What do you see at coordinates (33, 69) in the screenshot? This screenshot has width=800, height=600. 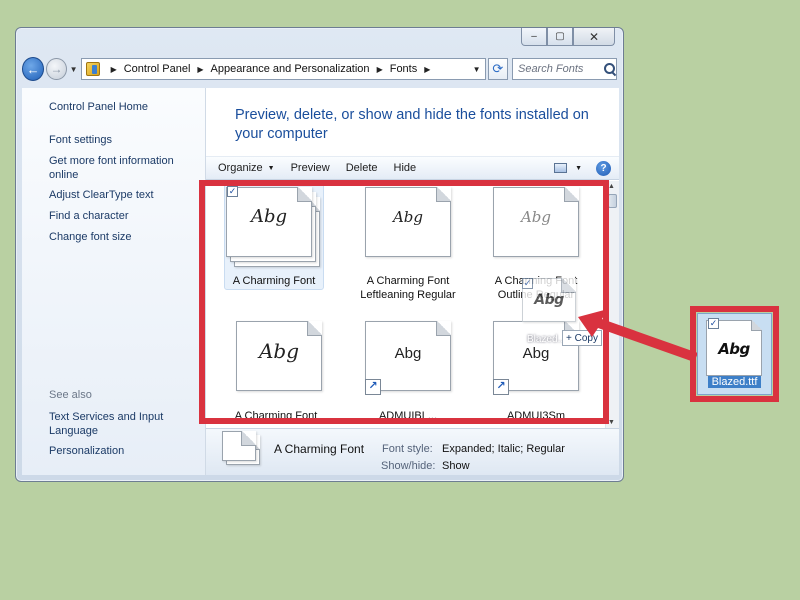 I see `back-button: ←` at bounding box center [33, 69].